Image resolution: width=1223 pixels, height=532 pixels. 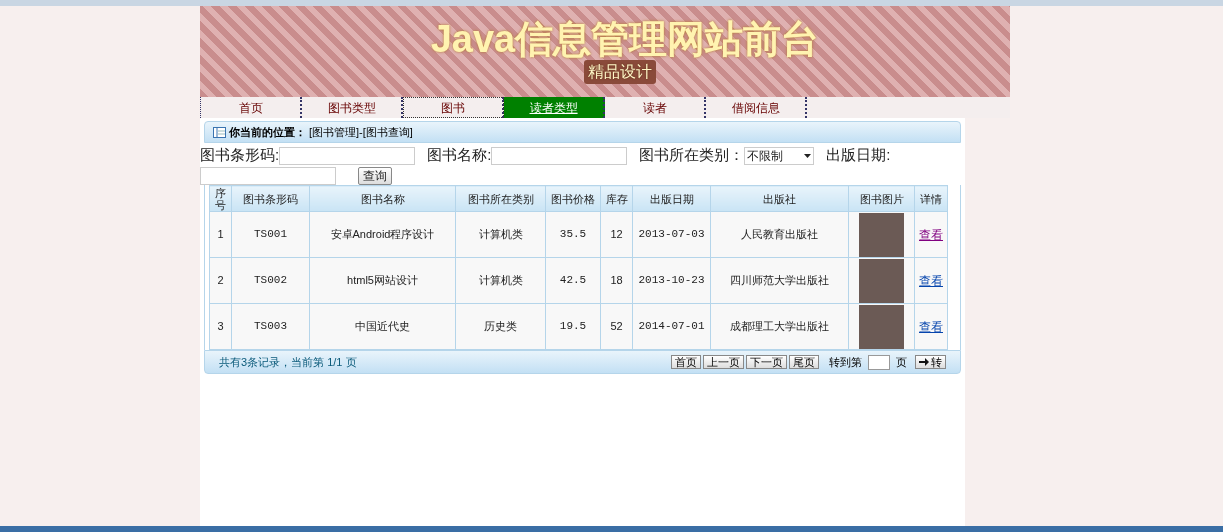 I want to click on table-cell: 1, so click(x=220, y=234).